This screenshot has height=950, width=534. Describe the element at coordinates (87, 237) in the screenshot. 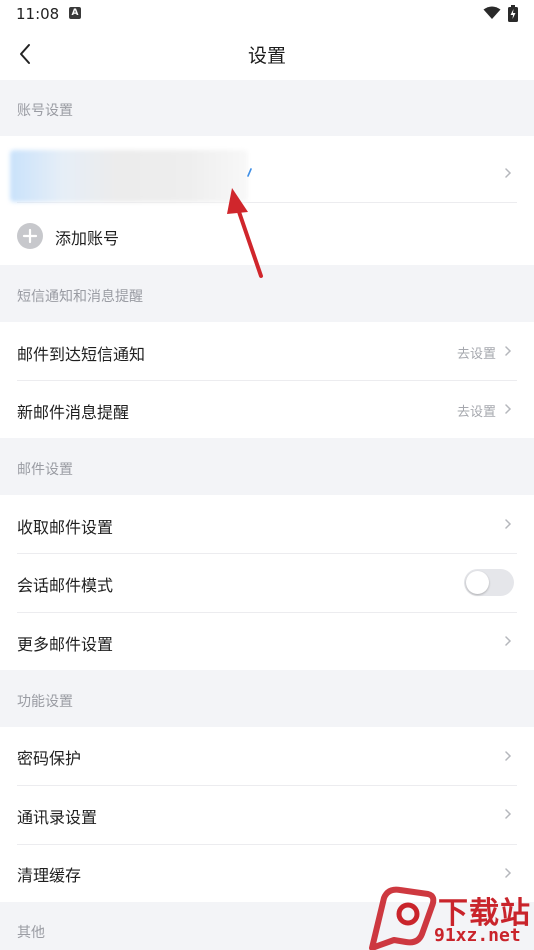

I see `add-account-button: 添加账号` at that location.